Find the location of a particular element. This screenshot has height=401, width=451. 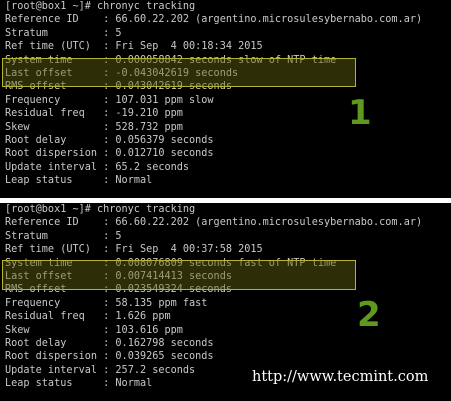

output-row-last-offset: Last offset : 0.007414413 seconds is located at coordinates (118, 276).